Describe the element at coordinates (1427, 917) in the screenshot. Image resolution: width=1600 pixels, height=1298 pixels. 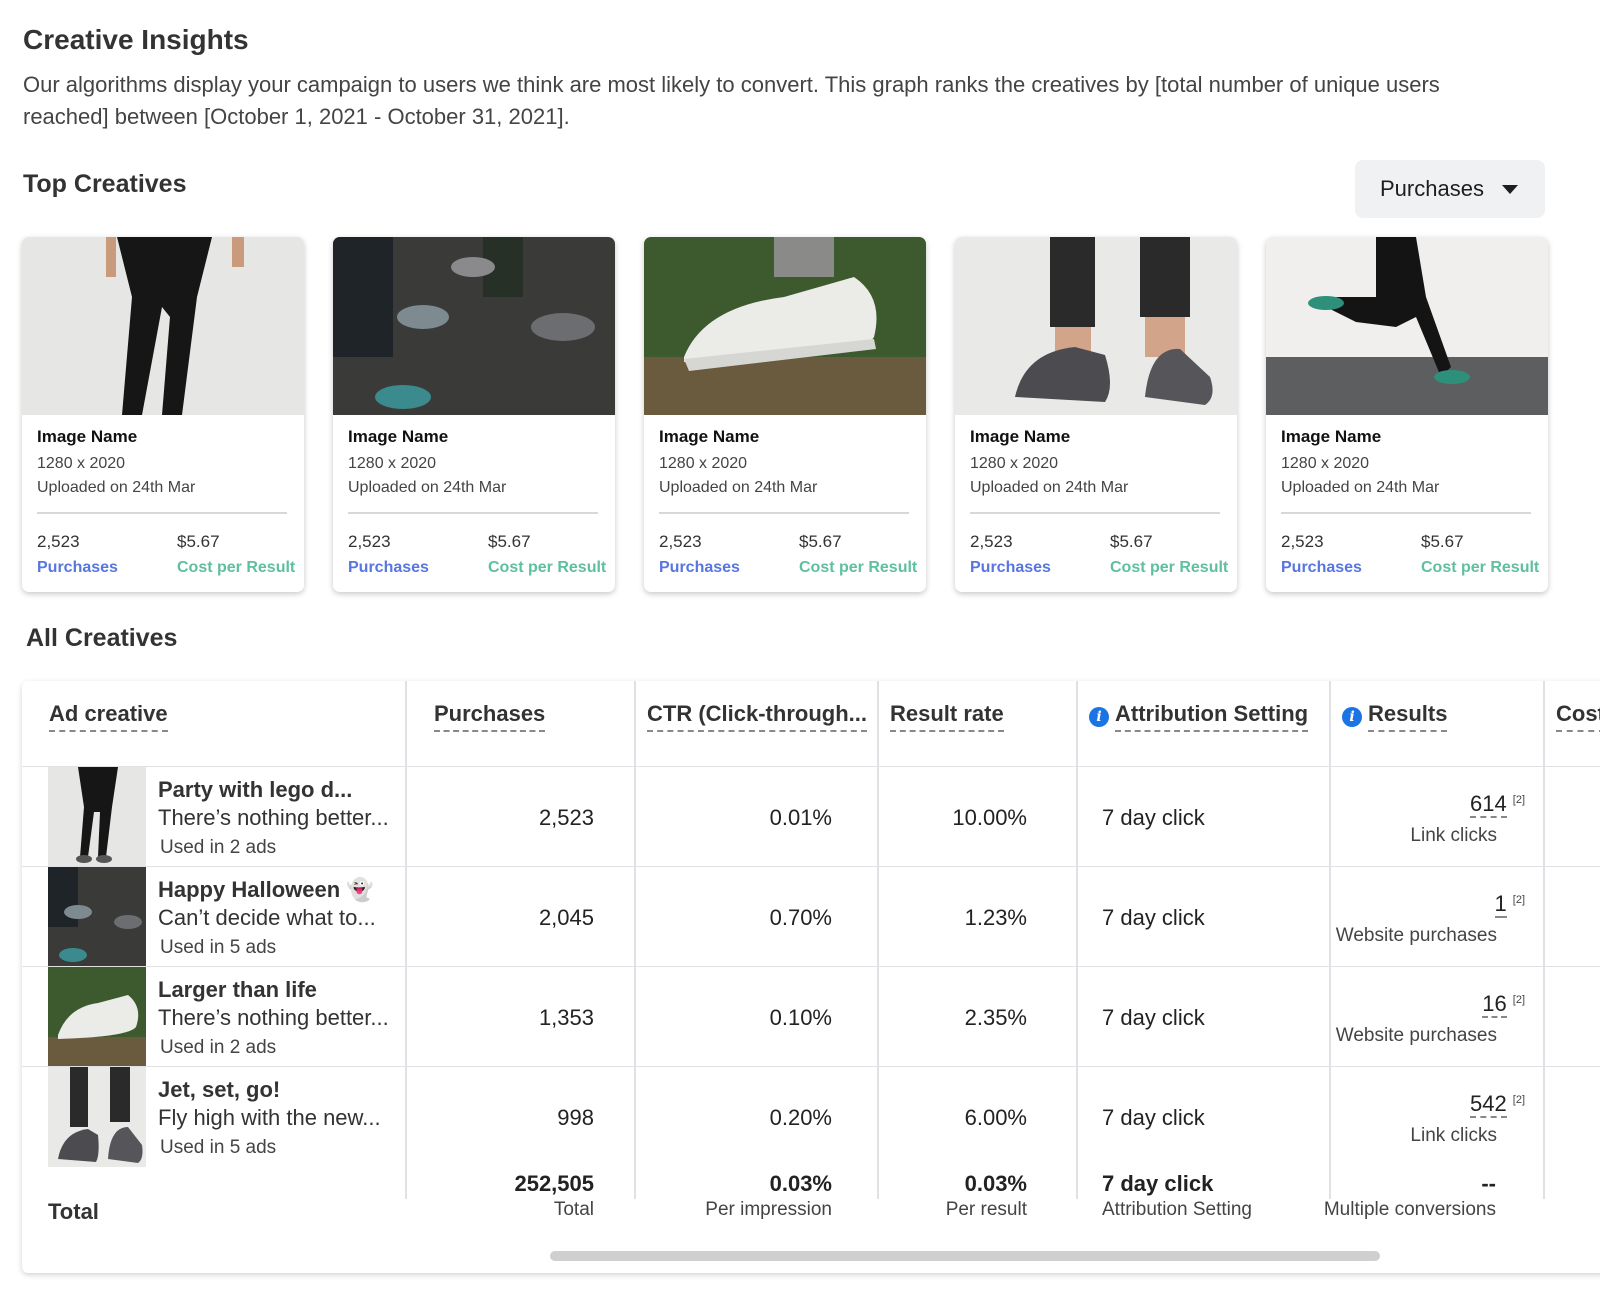
I see `row-results-cell: 1 [2] Website purchases` at that location.